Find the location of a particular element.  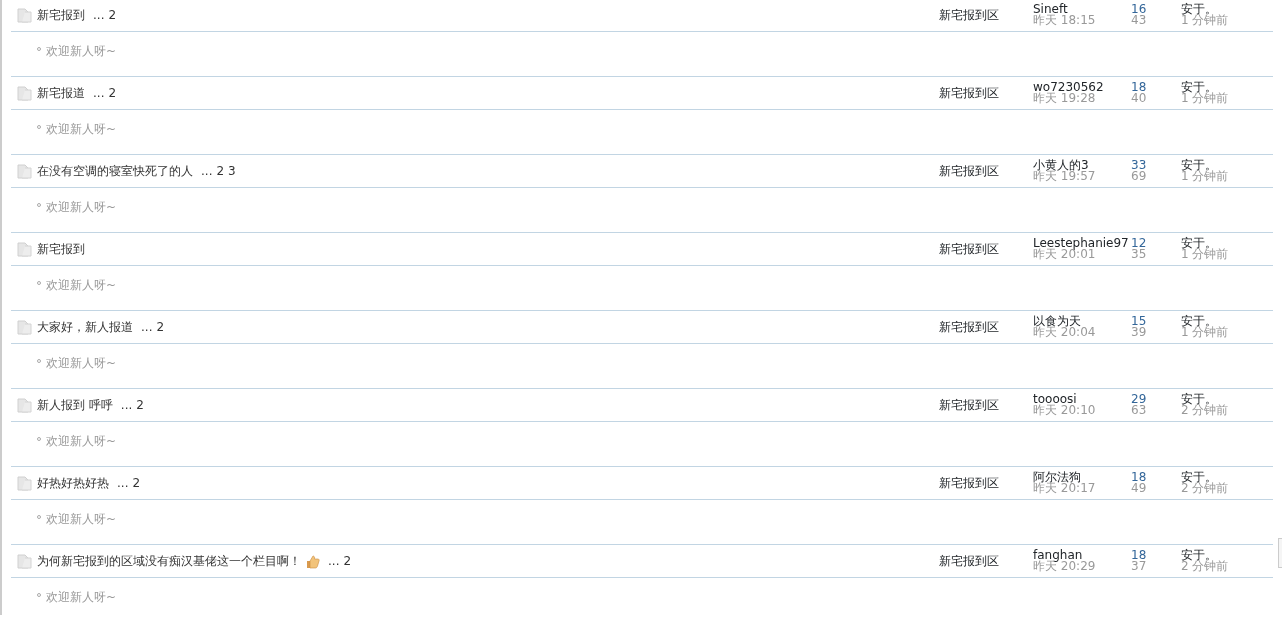

post-date: 昨天 20:29 is located at coordinates (1065, 566).